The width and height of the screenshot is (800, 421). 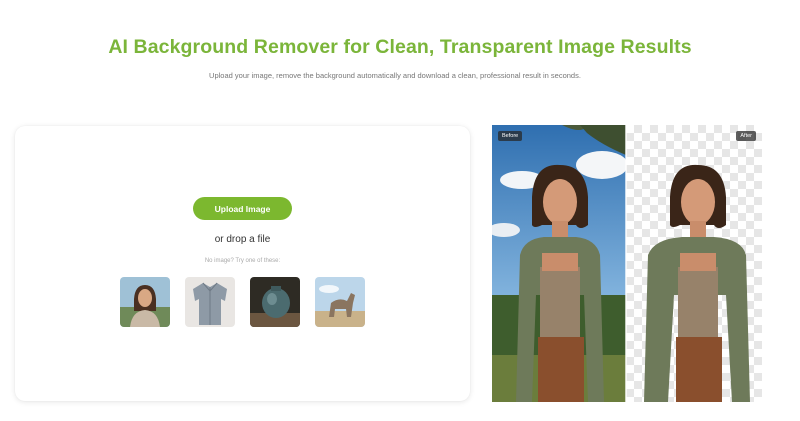 I want to click on sample-shirt, so click(x=210, y=302).